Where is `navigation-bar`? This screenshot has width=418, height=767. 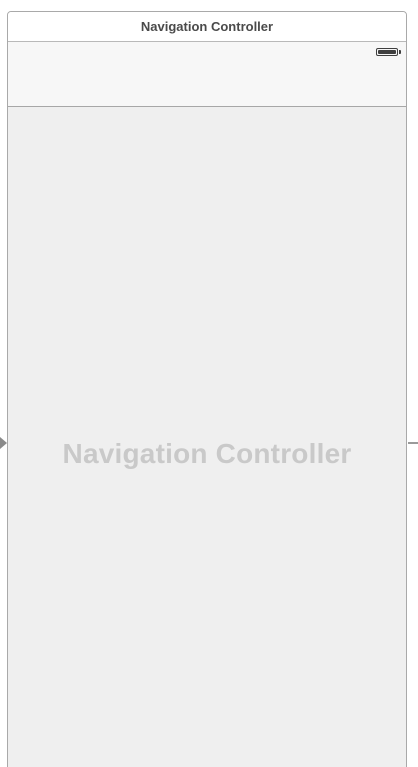 navigation-bar is located at coordinates (207, 74).